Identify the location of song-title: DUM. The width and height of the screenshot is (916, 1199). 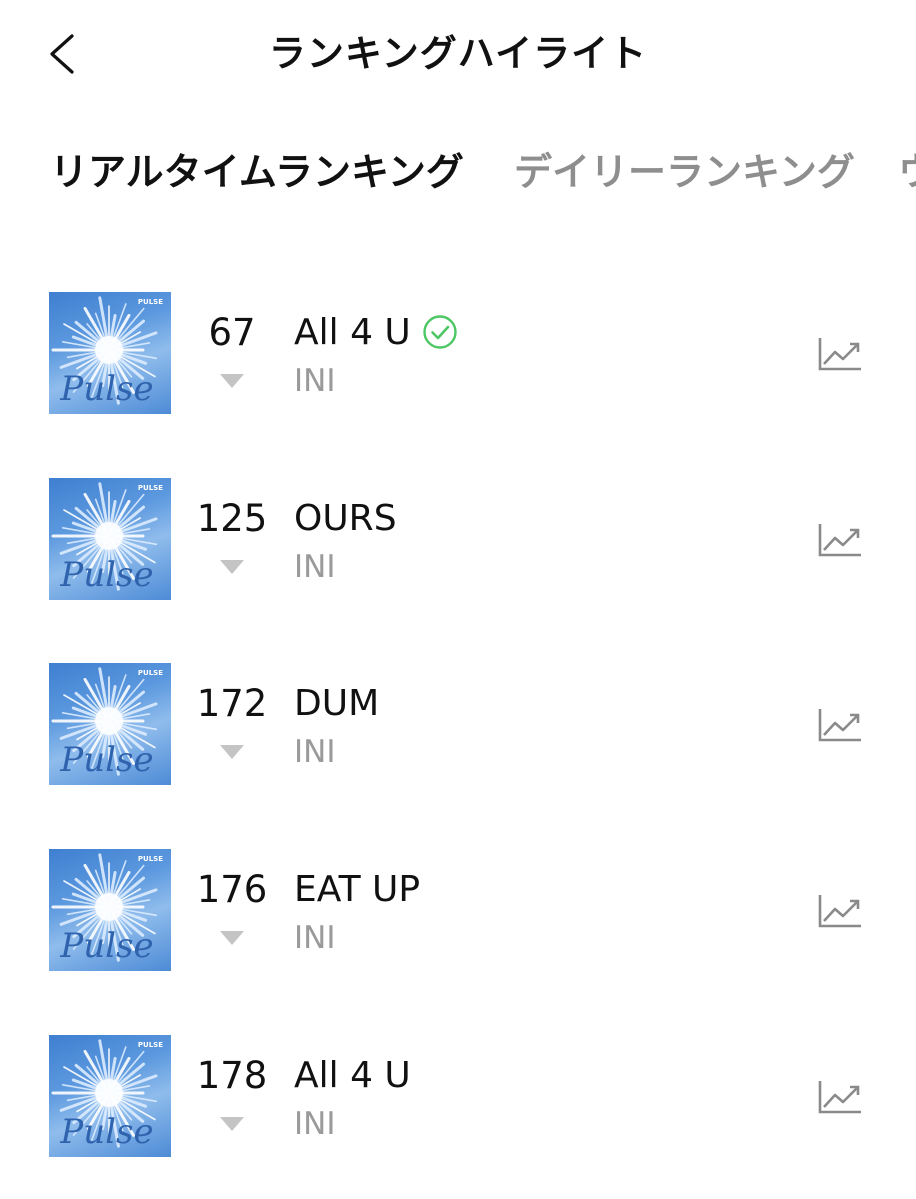
(337, 703).